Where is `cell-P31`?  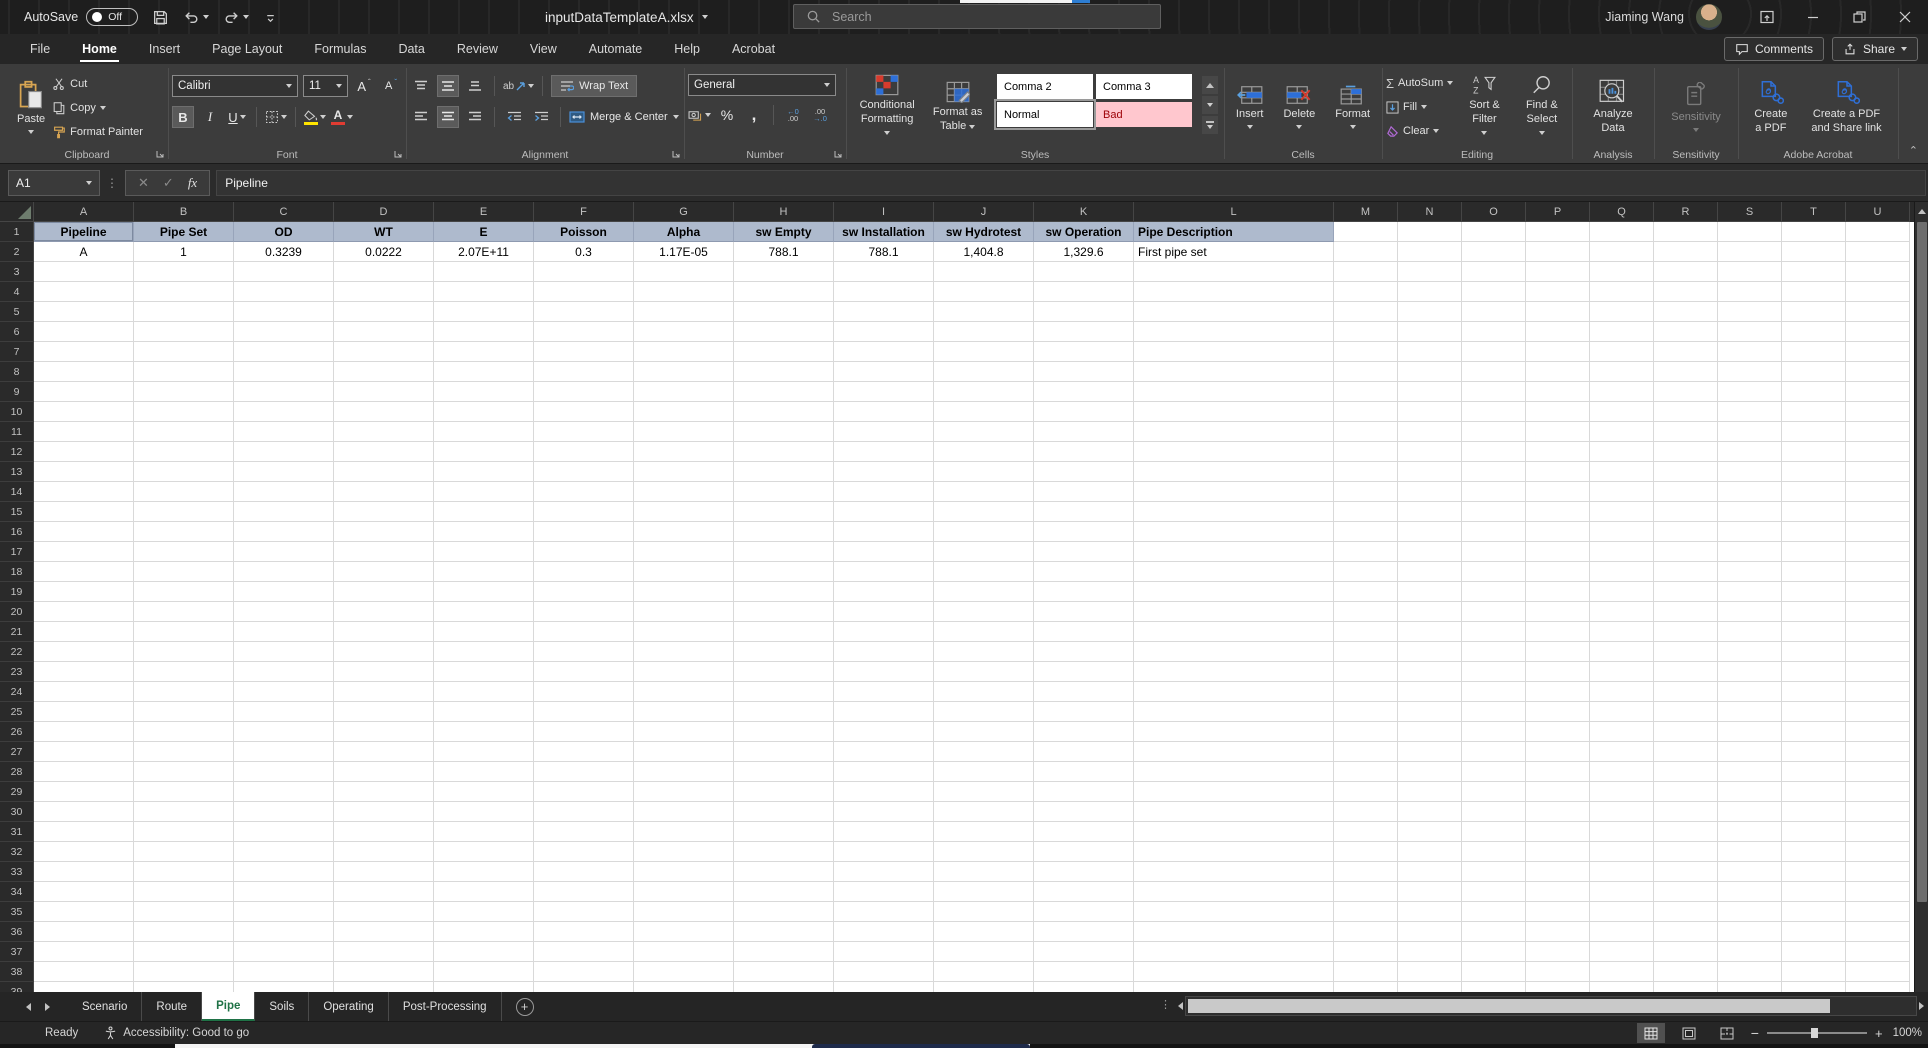
cell-P31 is located at coordinates (1558, 832).